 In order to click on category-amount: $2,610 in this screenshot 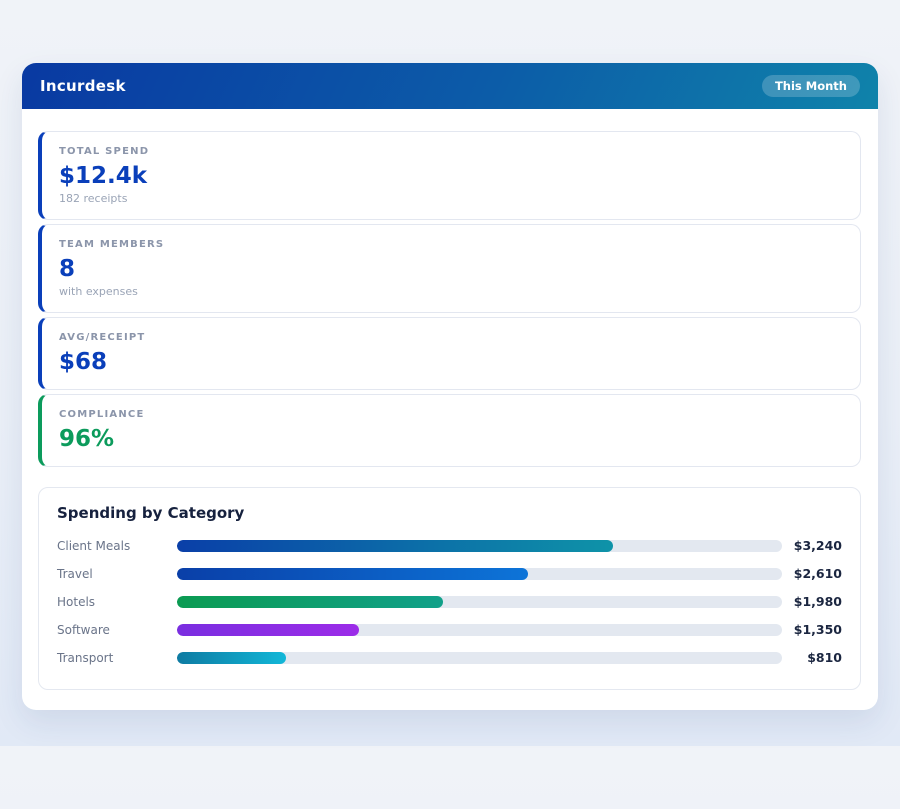, I will do `click(817, 573)`.